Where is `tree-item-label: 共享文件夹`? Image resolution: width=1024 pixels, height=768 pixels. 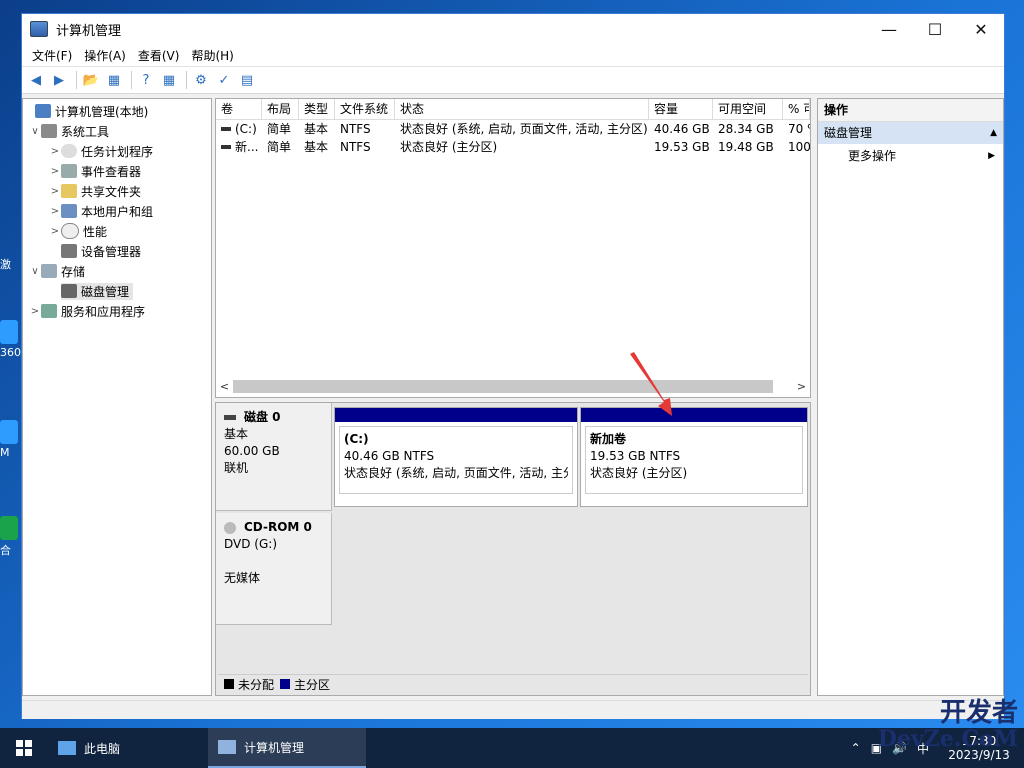
tree-item-label: 共享文件夹 is located at coordinates (111, 191).